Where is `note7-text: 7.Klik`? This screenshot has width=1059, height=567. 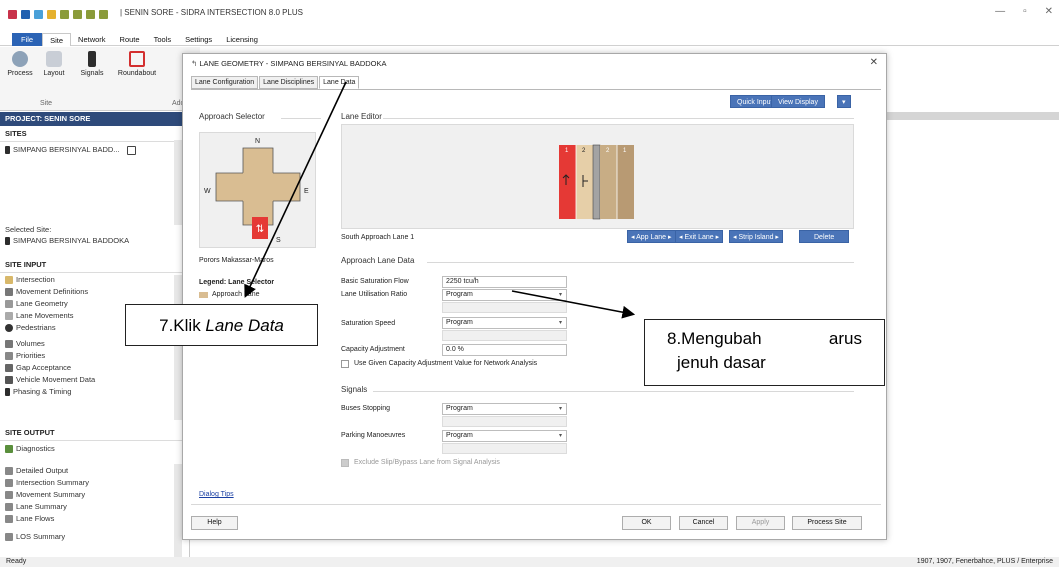
note7-text: 7.Klik is located at coordinates (182, 325).